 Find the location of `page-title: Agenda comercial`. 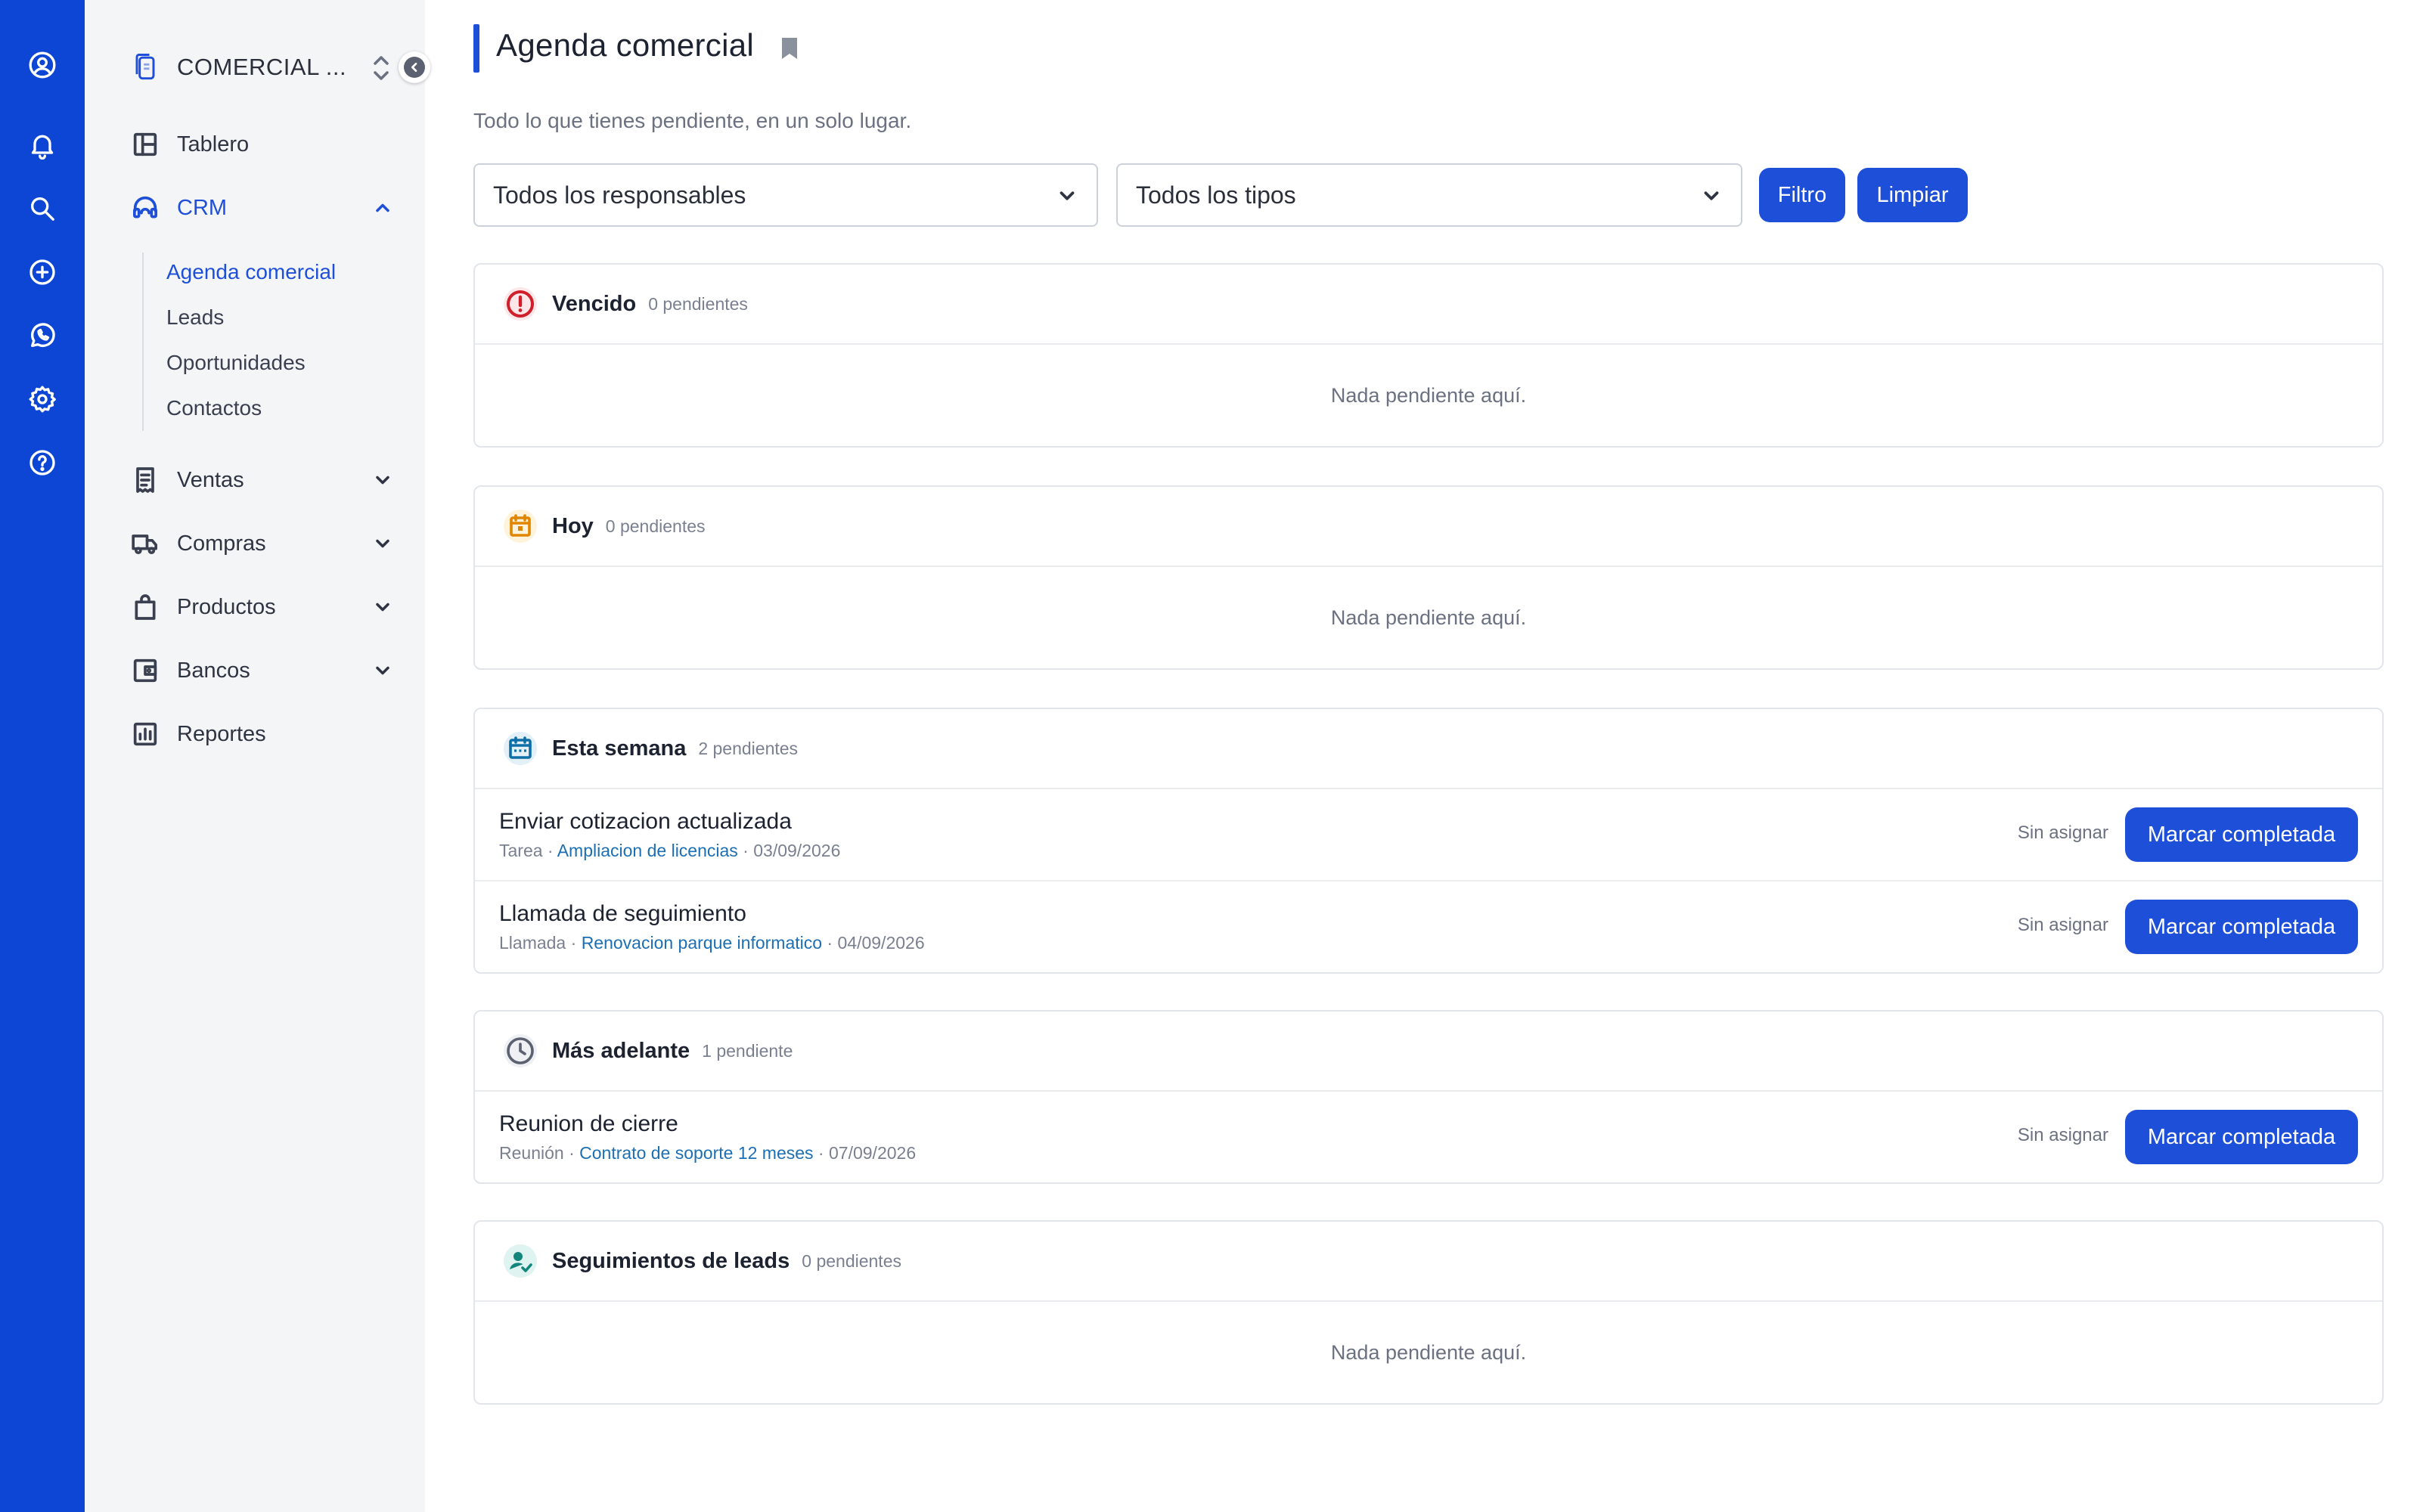

page-title: Agenda comercial is located at coordinates (625, 45).